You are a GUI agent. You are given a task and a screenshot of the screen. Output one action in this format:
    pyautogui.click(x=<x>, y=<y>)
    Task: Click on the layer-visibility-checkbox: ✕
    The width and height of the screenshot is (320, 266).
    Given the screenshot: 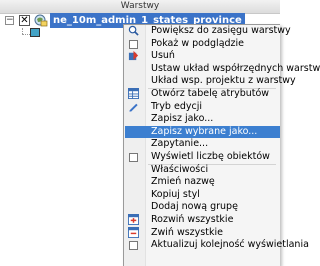 What is the action you would take?
    pyautogui.click(x=24, y=20)
    